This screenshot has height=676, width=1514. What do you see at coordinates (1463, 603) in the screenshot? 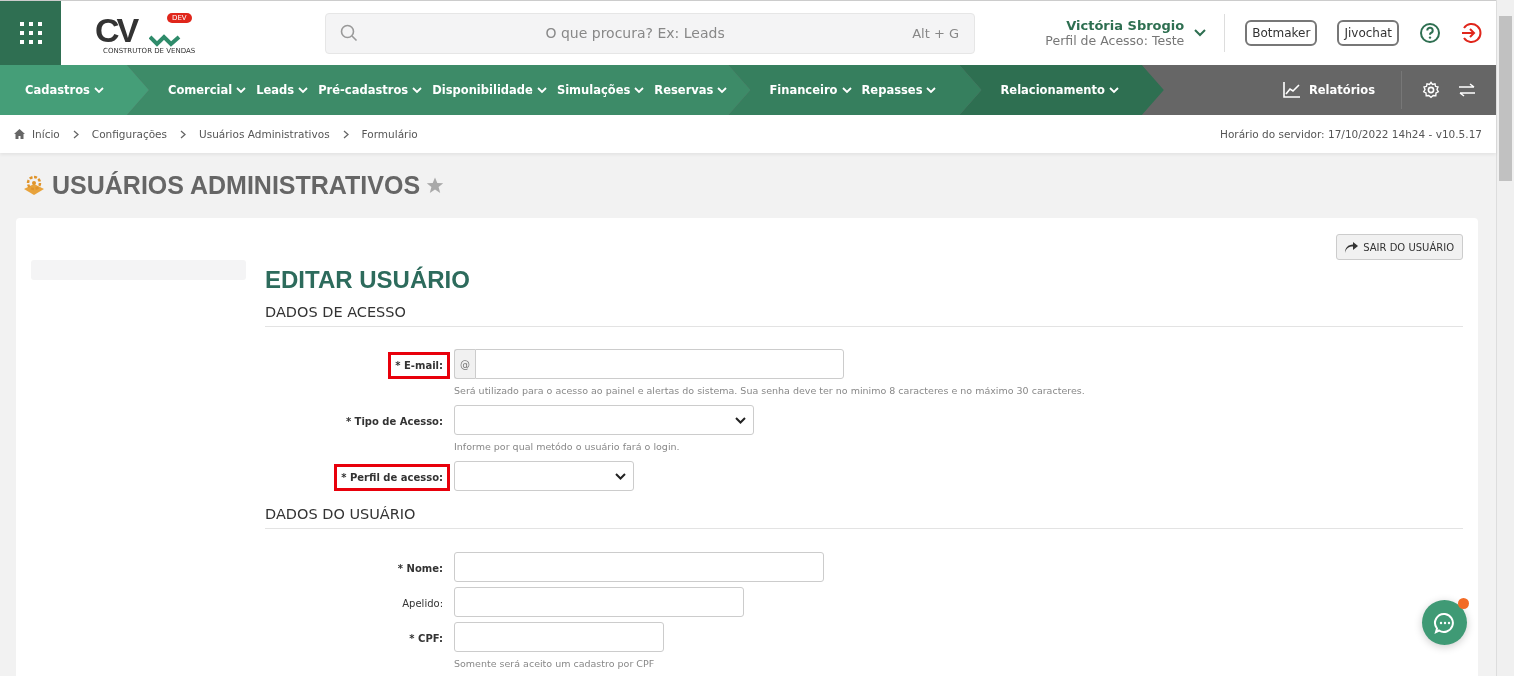
I see `notification-dot` at bounding box center [1463, 603].